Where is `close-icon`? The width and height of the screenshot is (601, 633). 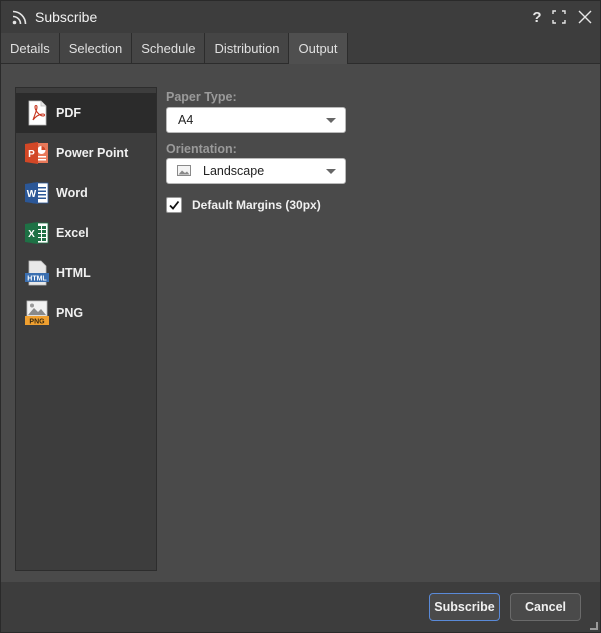
close-icon is located at coordinates (585, 17).